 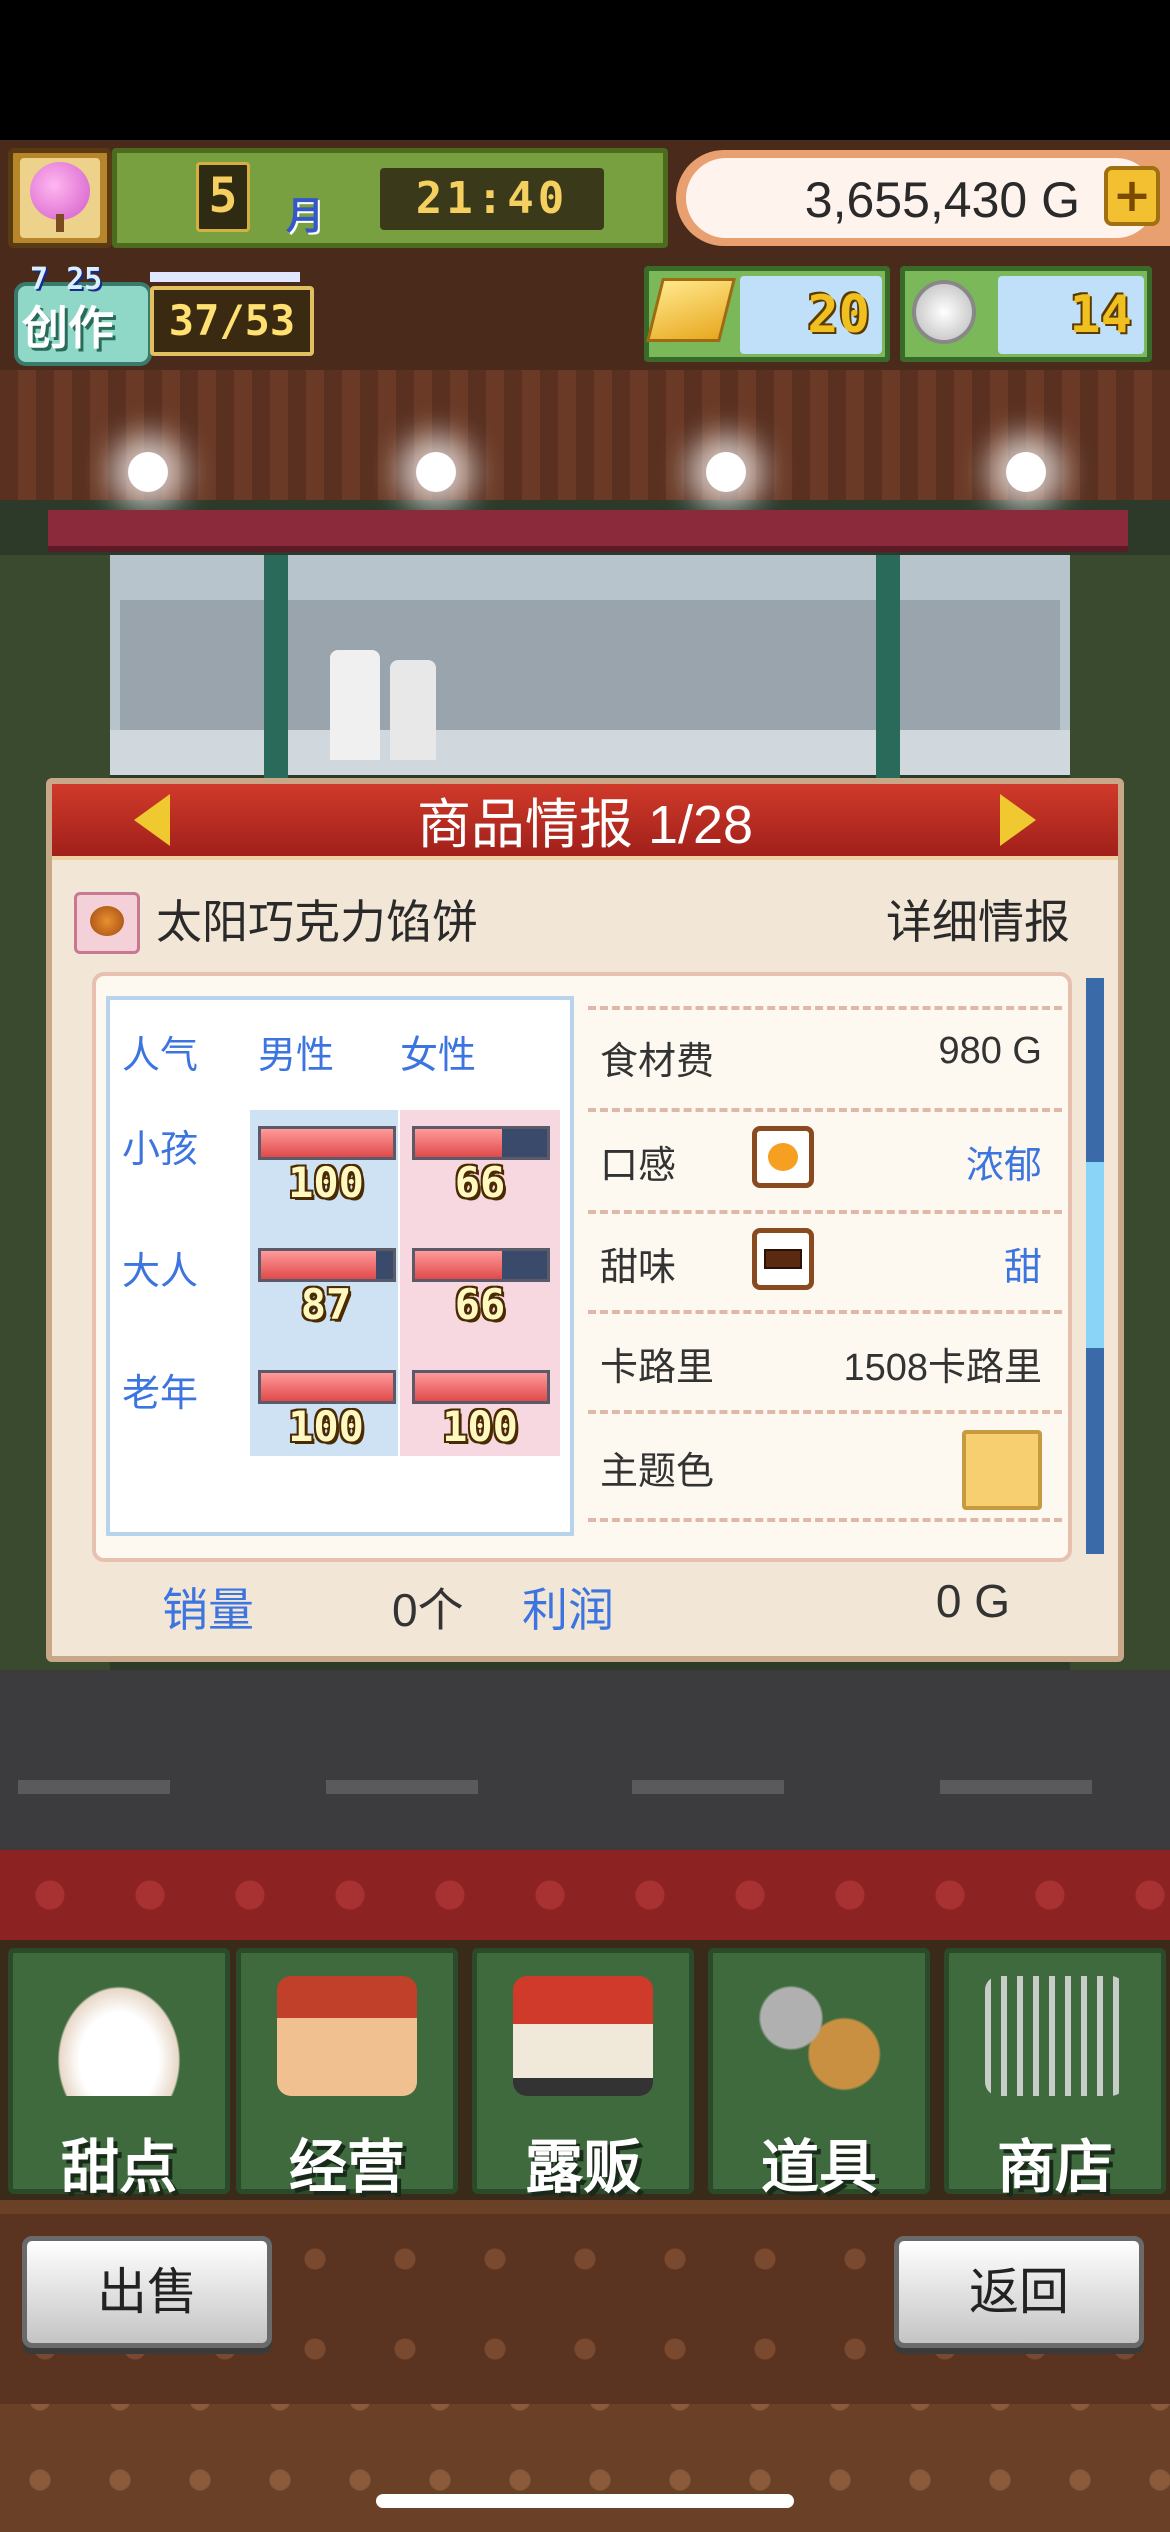 What do you see at coordinates (819, 2036) in the screenshot?
I see `tools-bag-icon` at bounding box center [819, 2036].